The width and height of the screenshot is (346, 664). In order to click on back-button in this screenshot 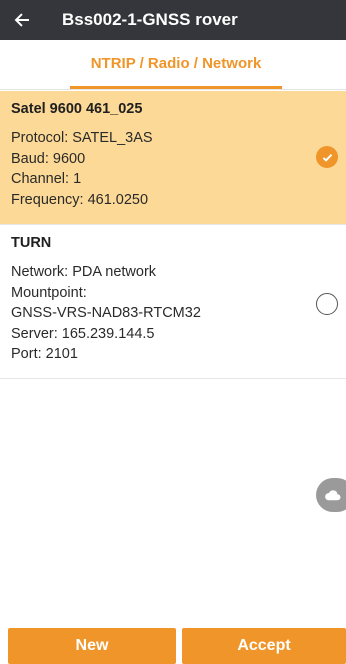, I will do `click(22, 20)`.